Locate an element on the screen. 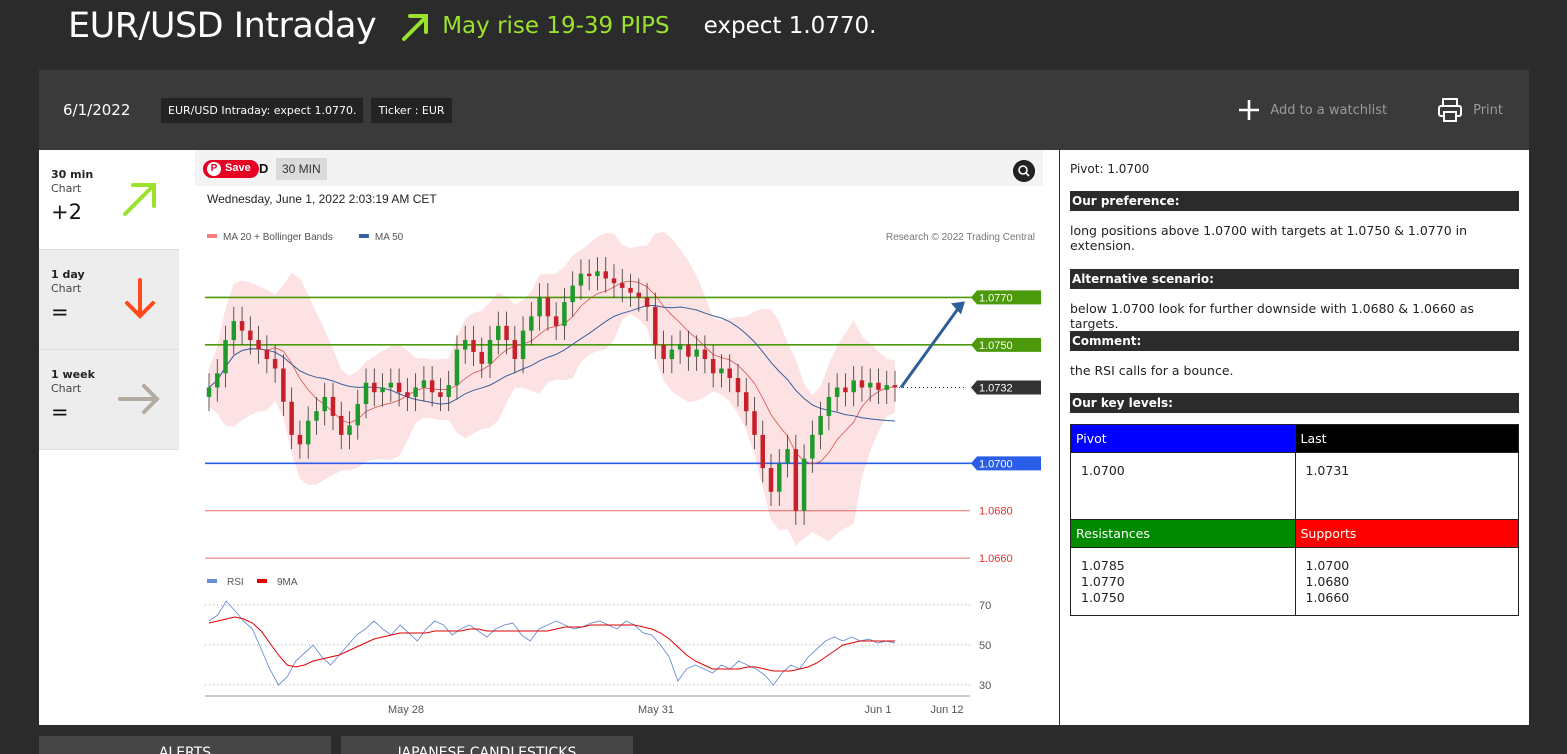  pivot-line: Pivot: 1.0700 is located at coordinates (1110, 169).